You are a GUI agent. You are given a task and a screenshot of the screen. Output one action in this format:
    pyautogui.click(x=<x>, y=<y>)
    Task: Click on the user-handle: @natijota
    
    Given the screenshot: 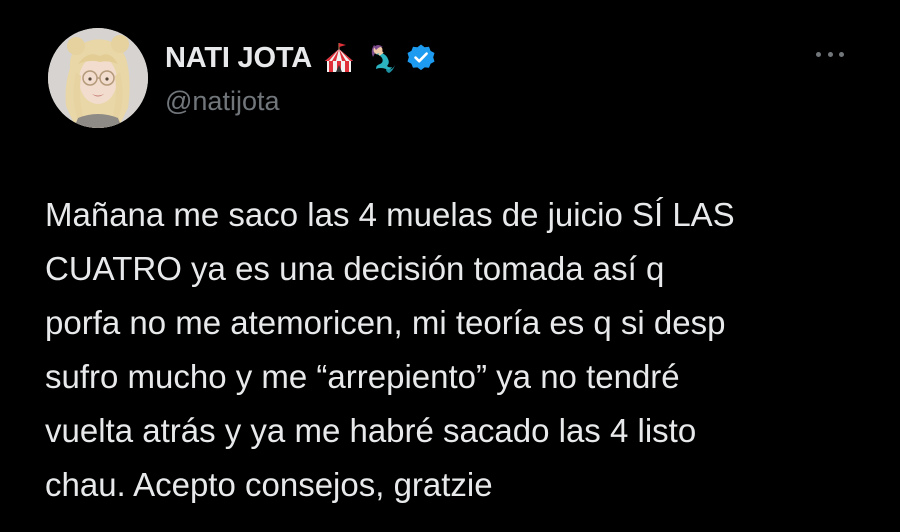 What is the action you would take?
    pyautogui.click(x=300, y=101)
    